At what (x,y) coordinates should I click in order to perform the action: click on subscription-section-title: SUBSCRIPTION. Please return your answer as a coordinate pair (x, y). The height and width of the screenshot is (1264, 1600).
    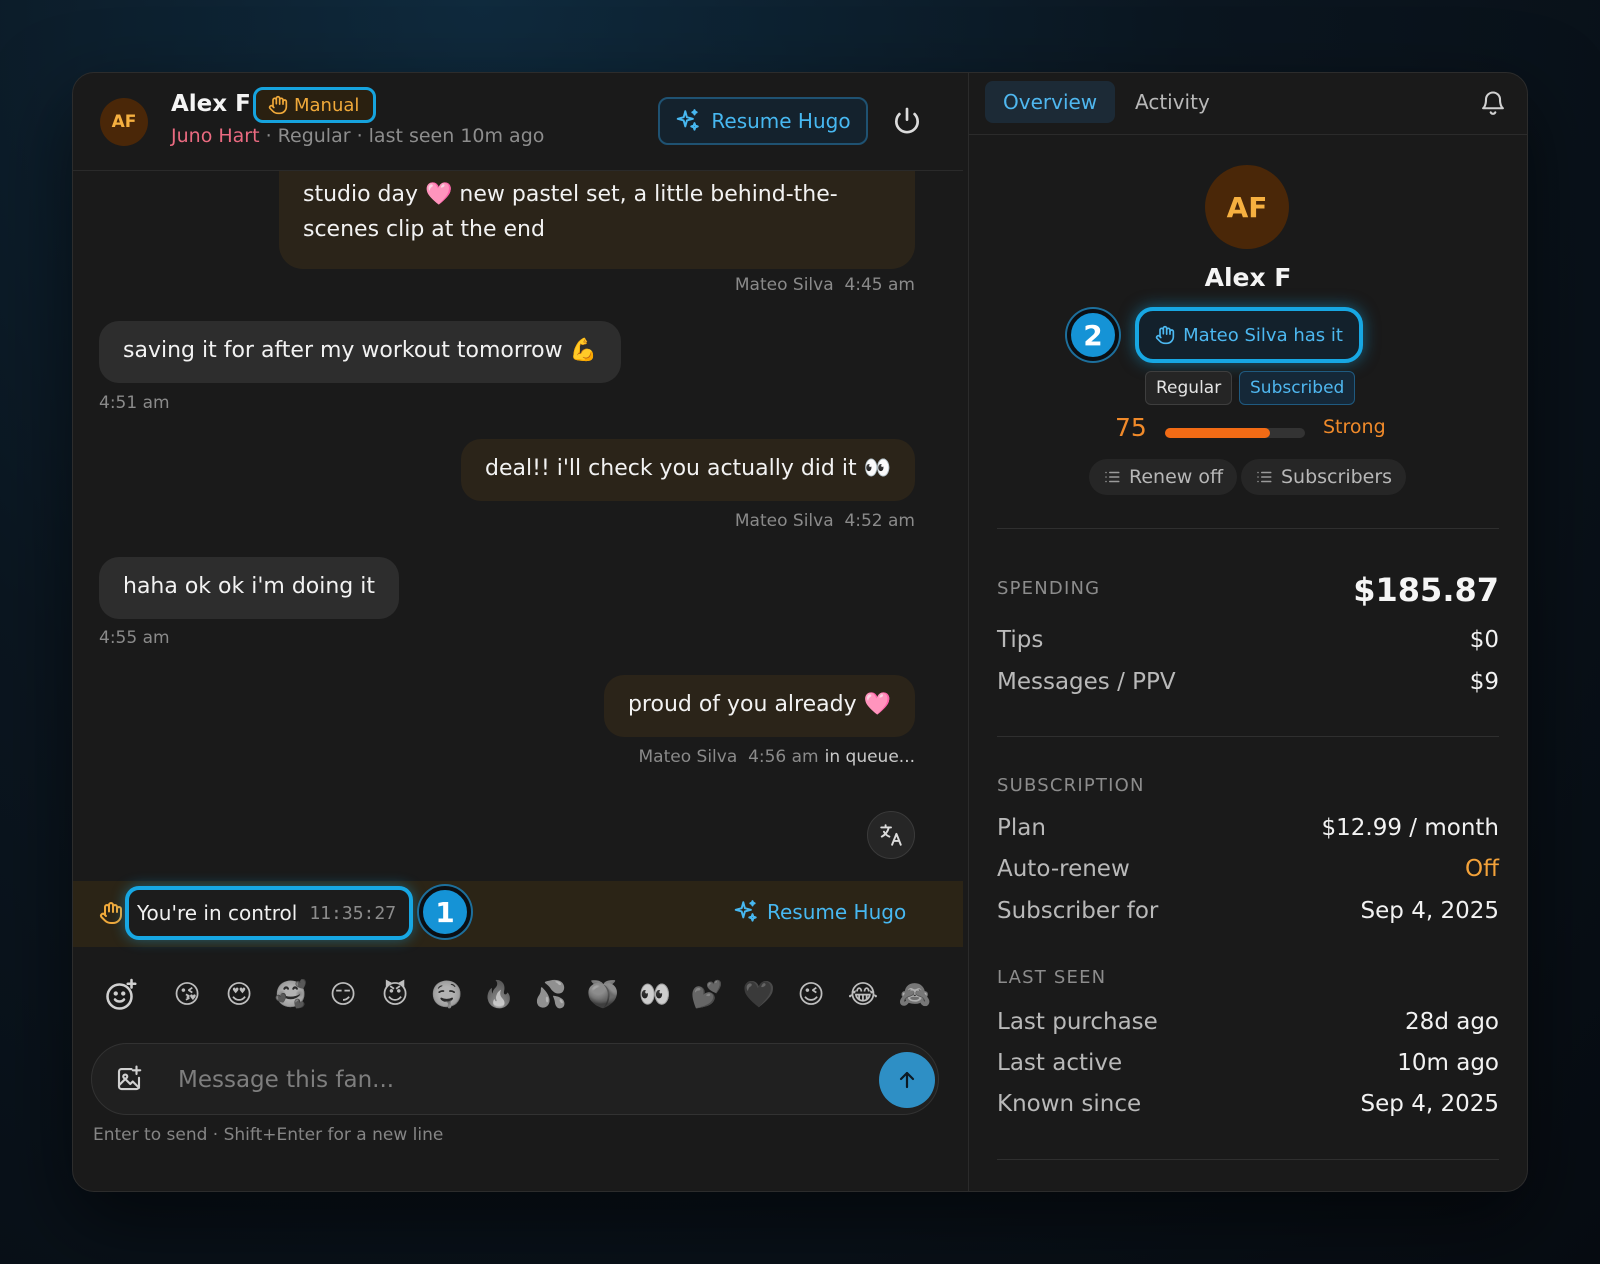
    Looking at the image, I should click on (1071, 785).